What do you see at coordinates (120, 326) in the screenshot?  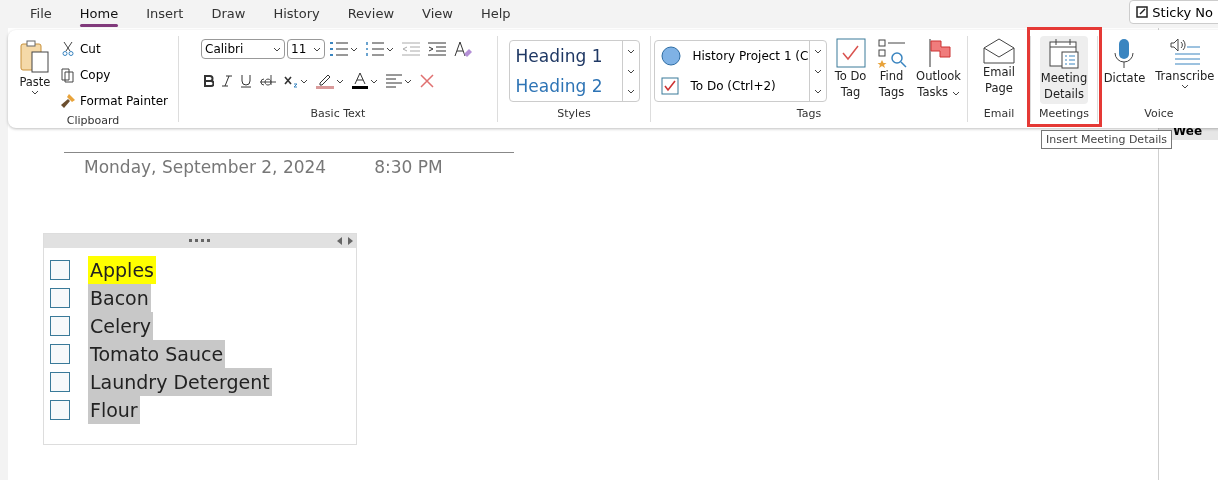 I see `list-item-text: Celery` at bounding box center [120, 326].